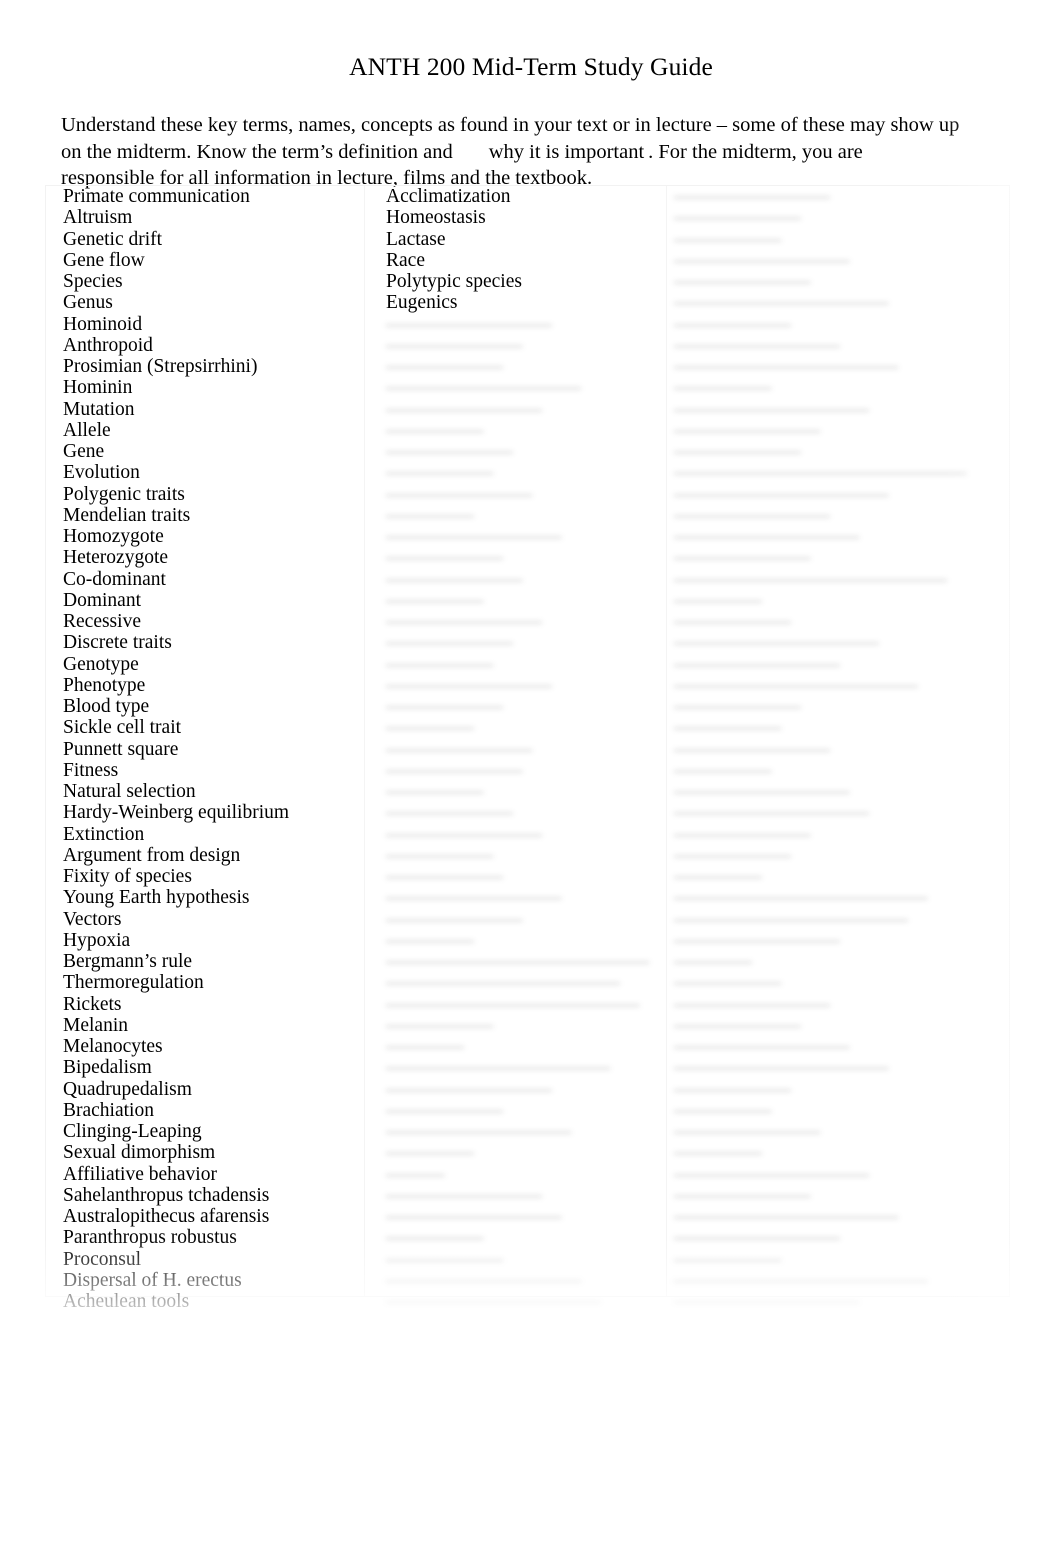 The image size is (1062, 1561). Describe the element at coordinates (102, 1259) in the screenshot. I see `term-item: Proconsul` at that location.